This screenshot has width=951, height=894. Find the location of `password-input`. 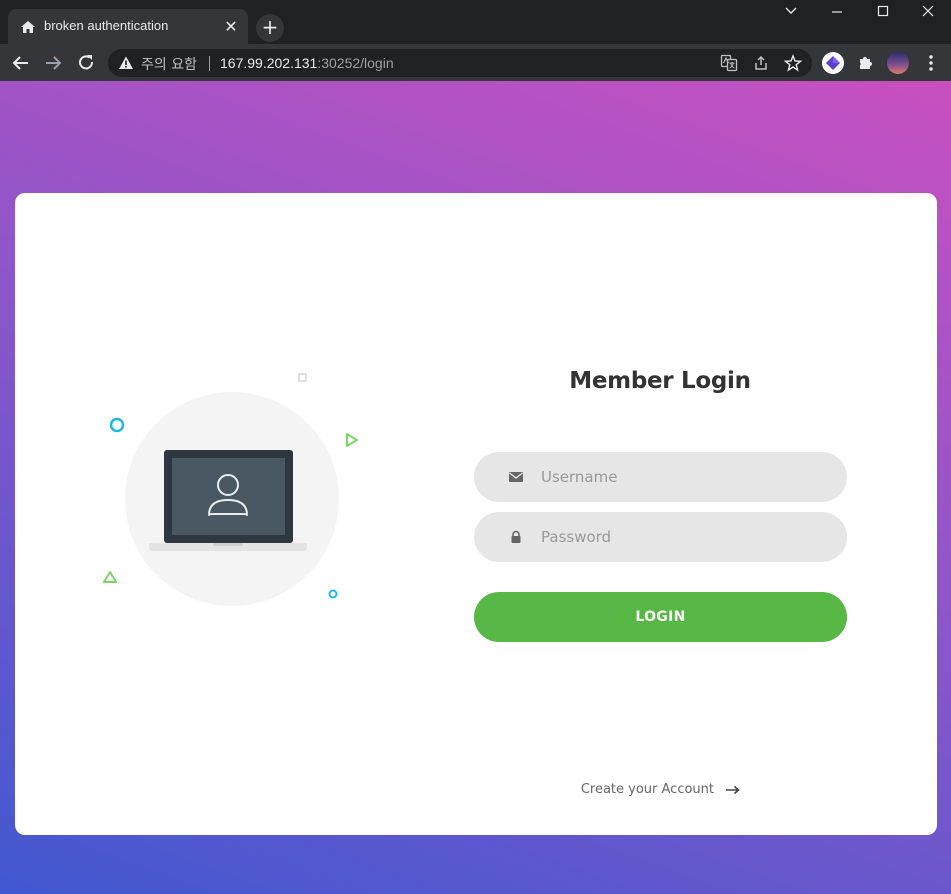

password-input is located at coordinates (660, 537).